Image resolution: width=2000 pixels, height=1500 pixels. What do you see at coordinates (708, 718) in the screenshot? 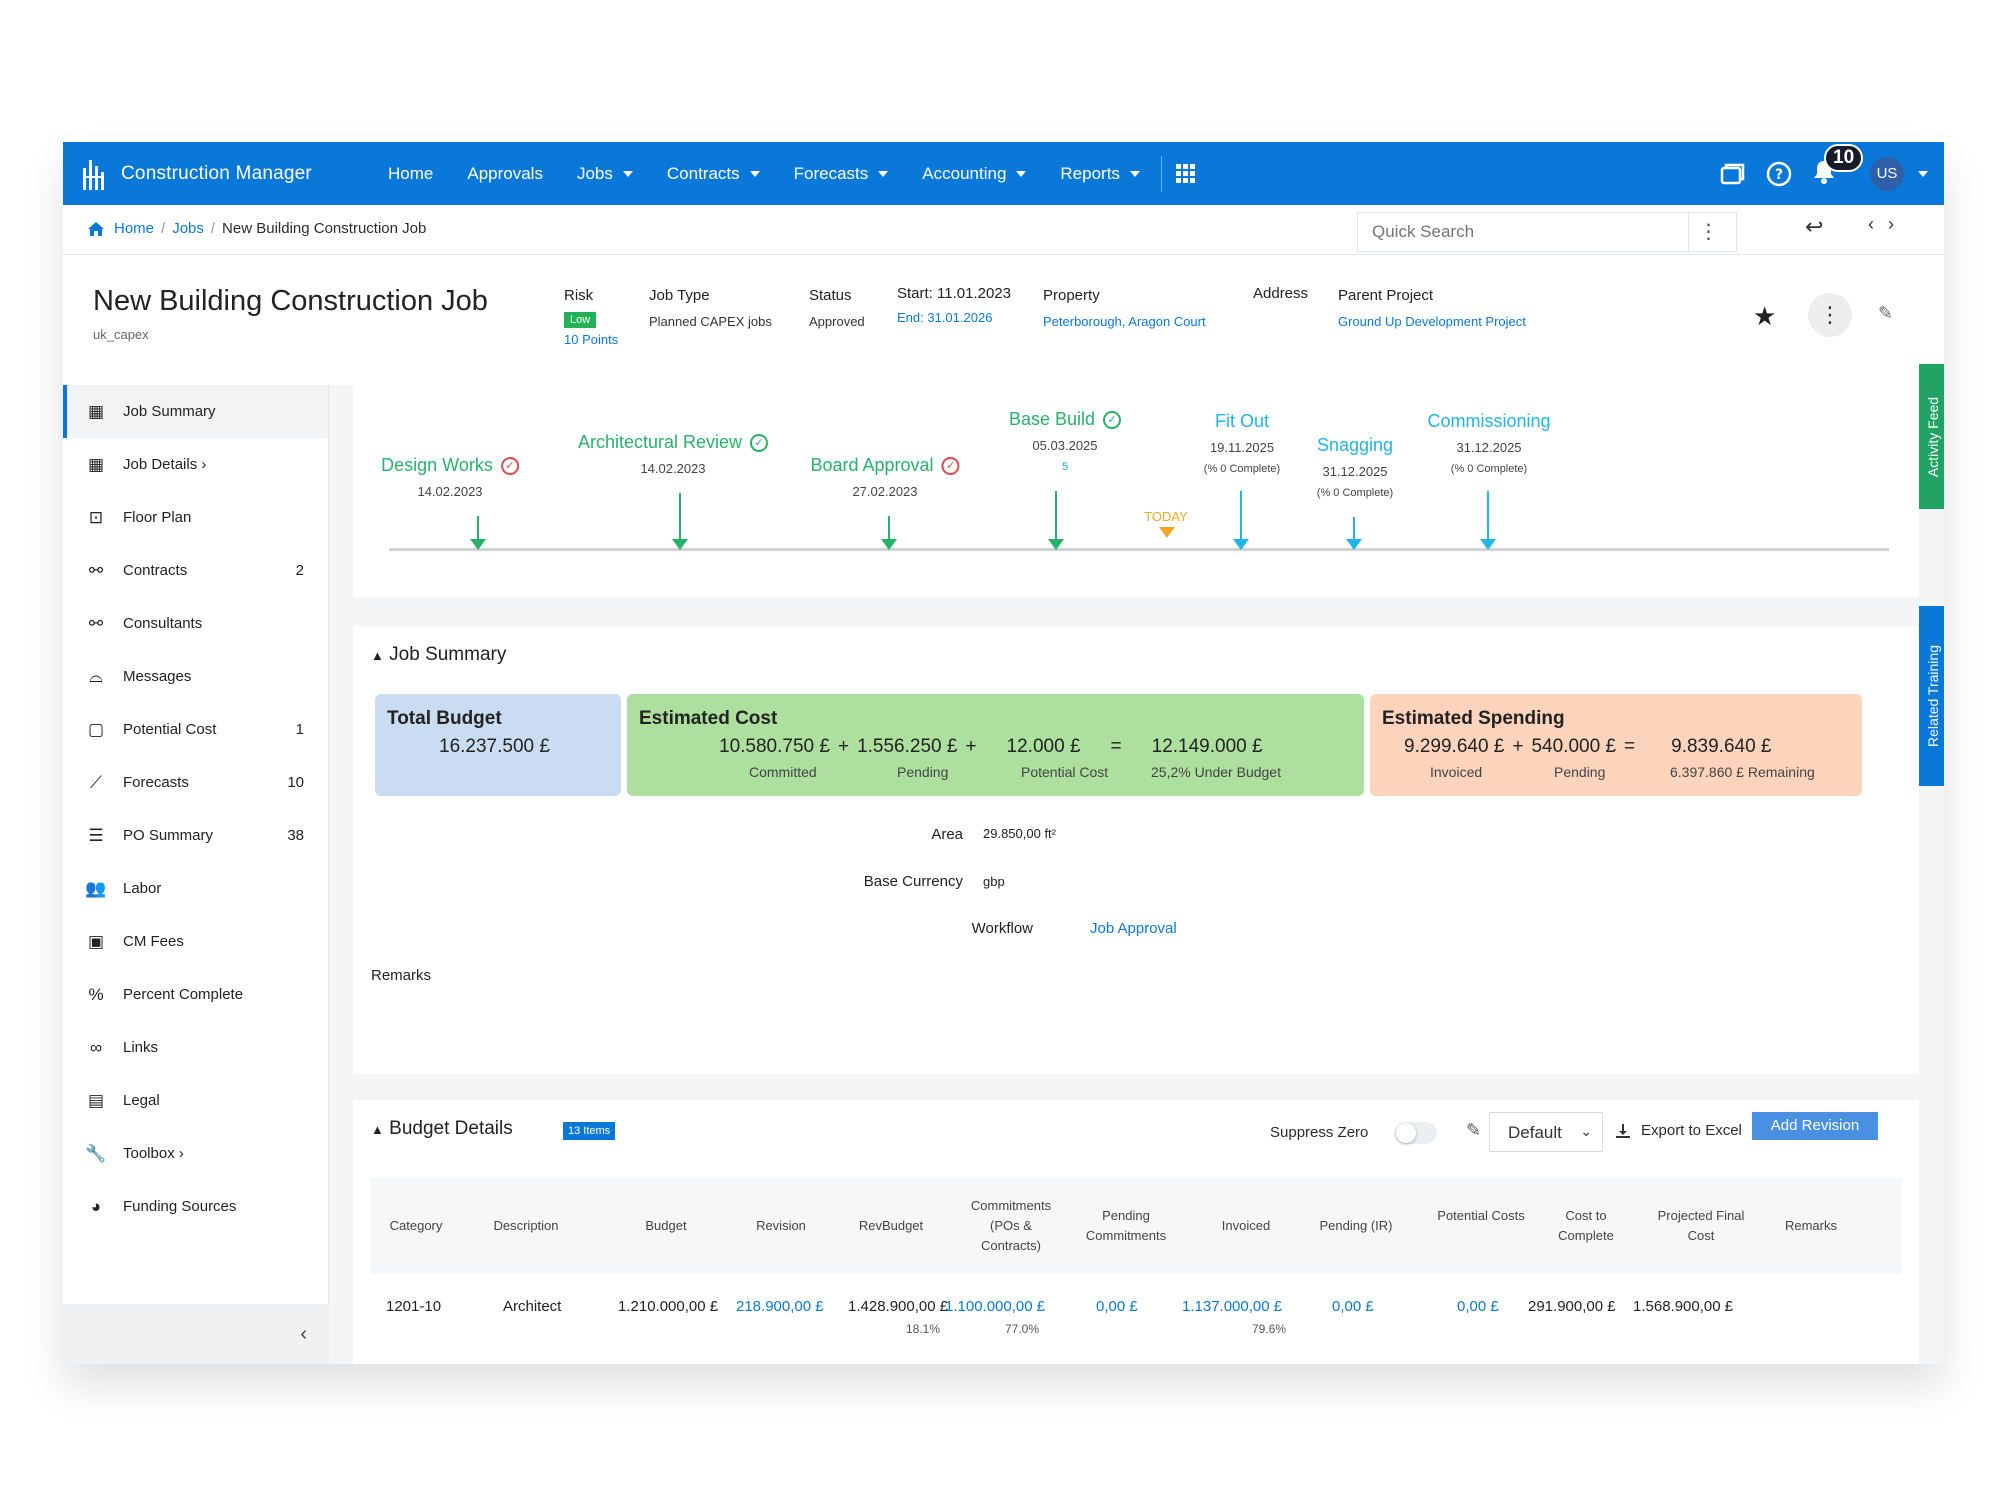
I see `estimated-cost-label: Estimated Cost` at bounding box center [708, 718].